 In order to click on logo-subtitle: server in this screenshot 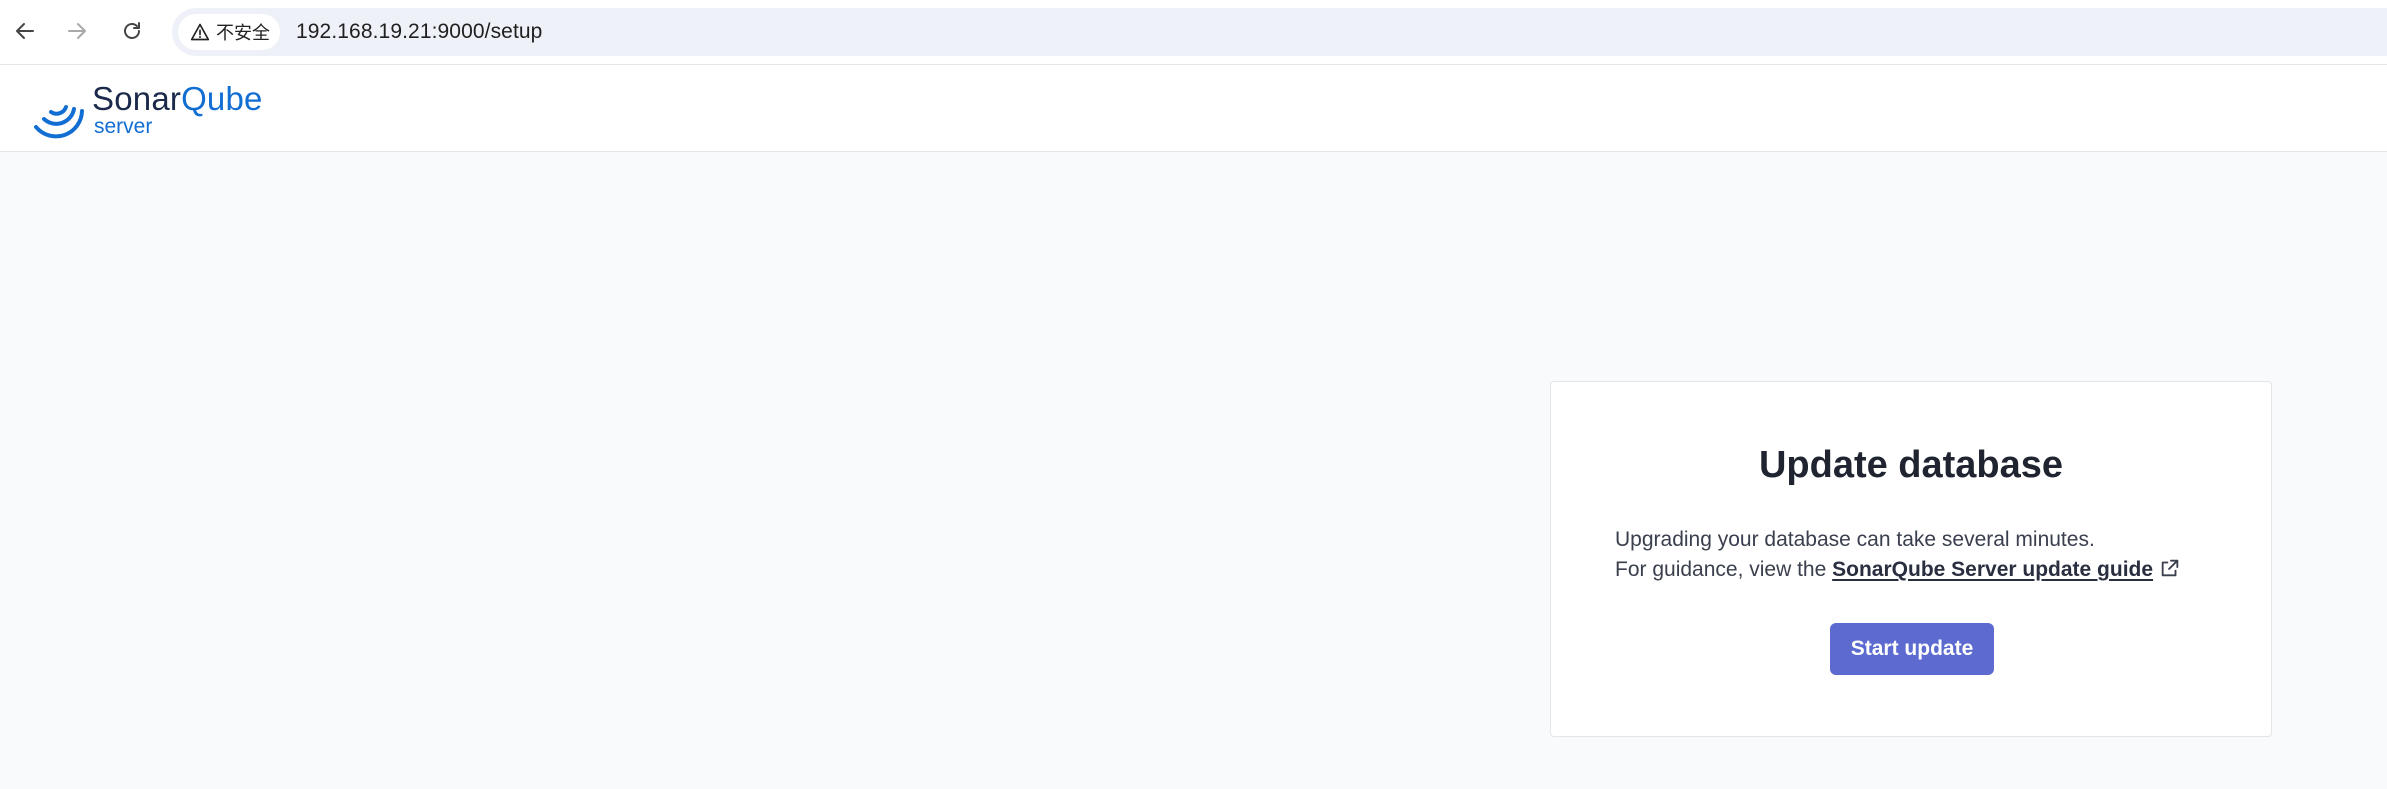, I will do `click(123, 126)`.